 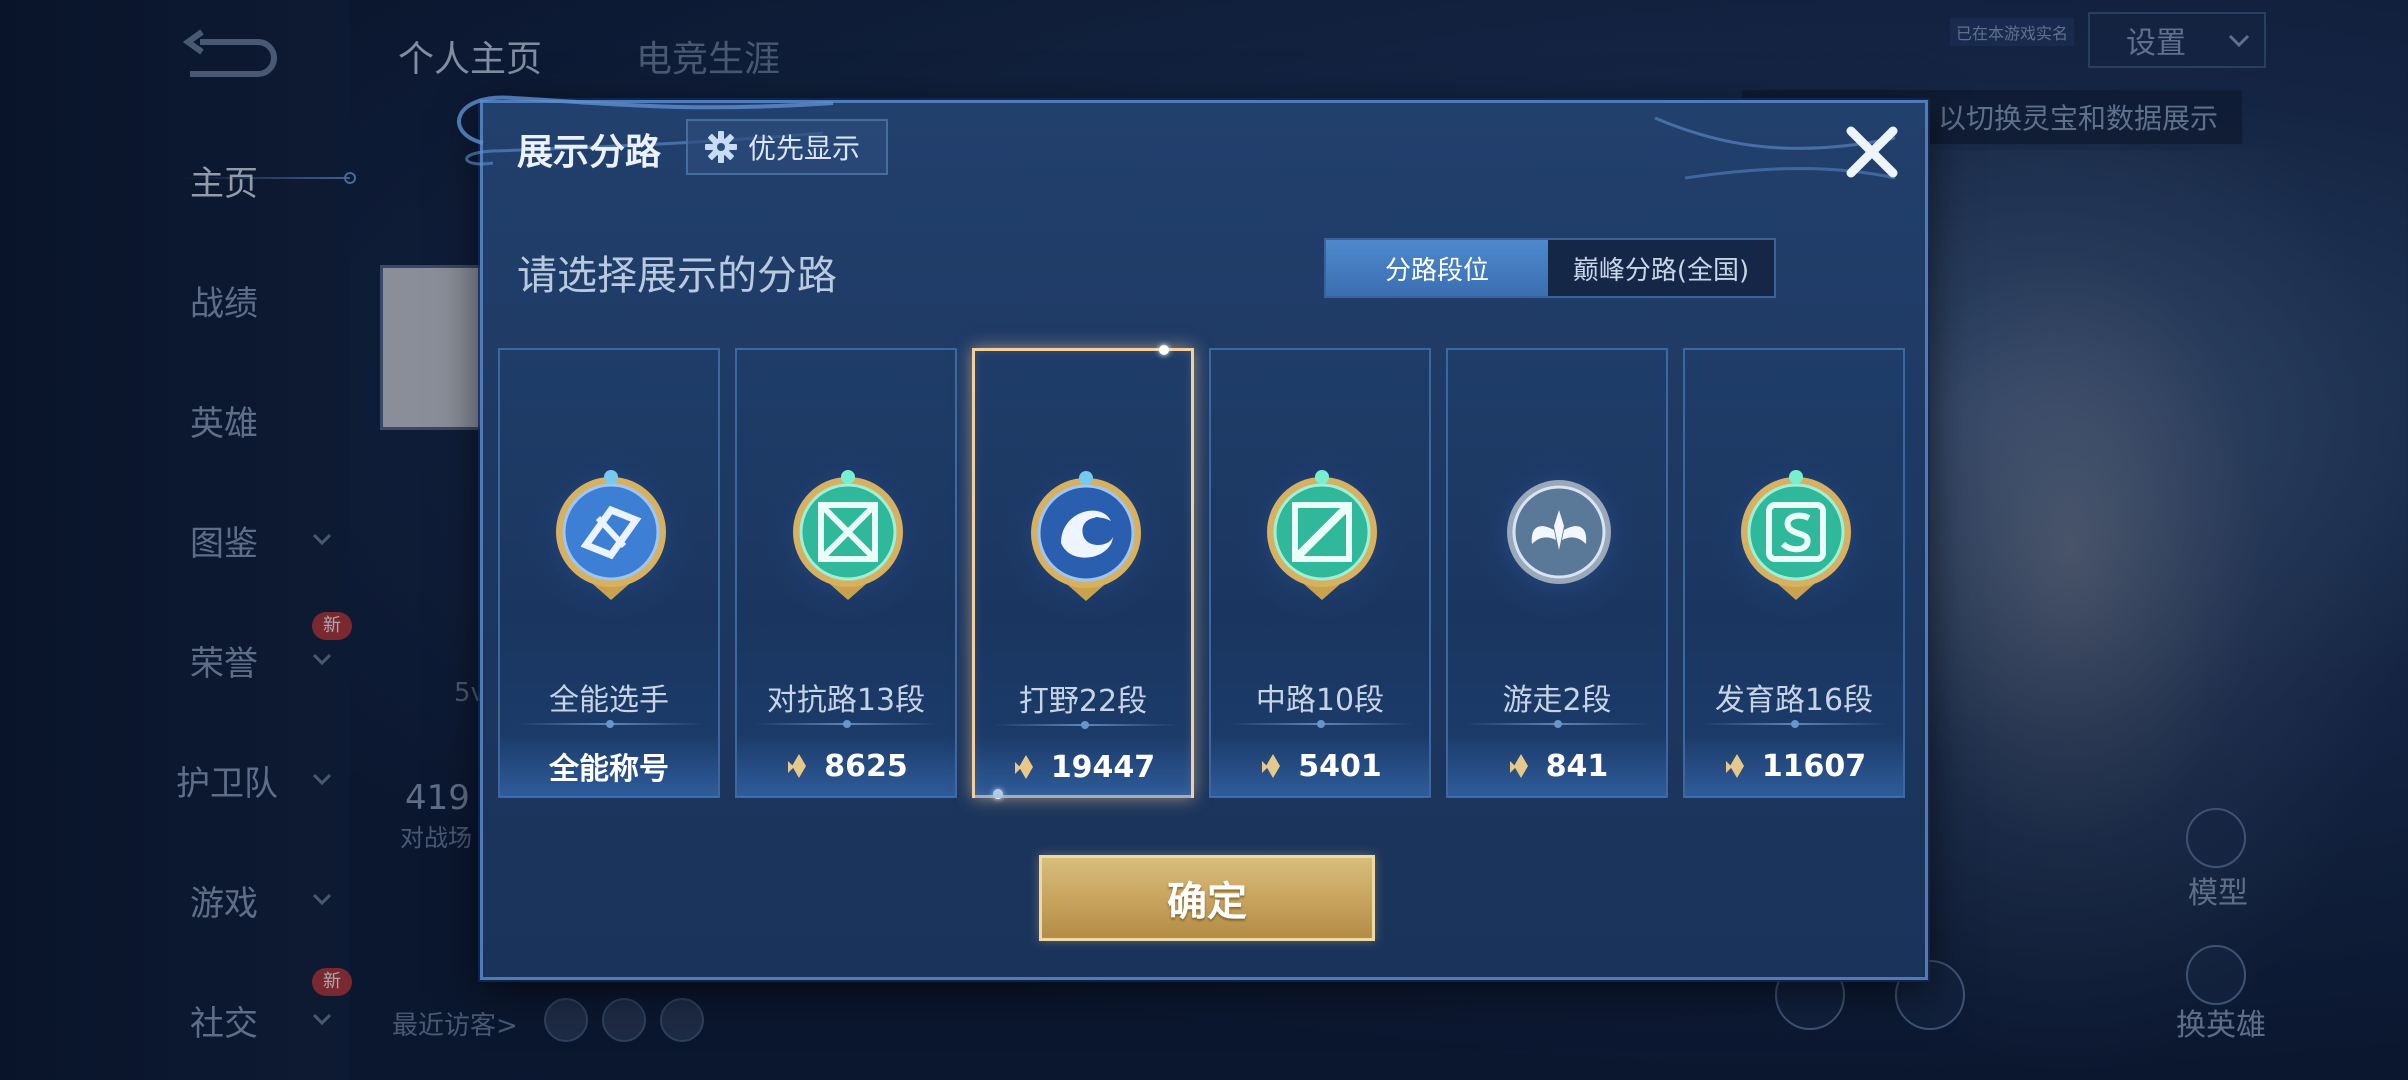 I want to click on selected-sparkle, so click(x=1164, y=350).